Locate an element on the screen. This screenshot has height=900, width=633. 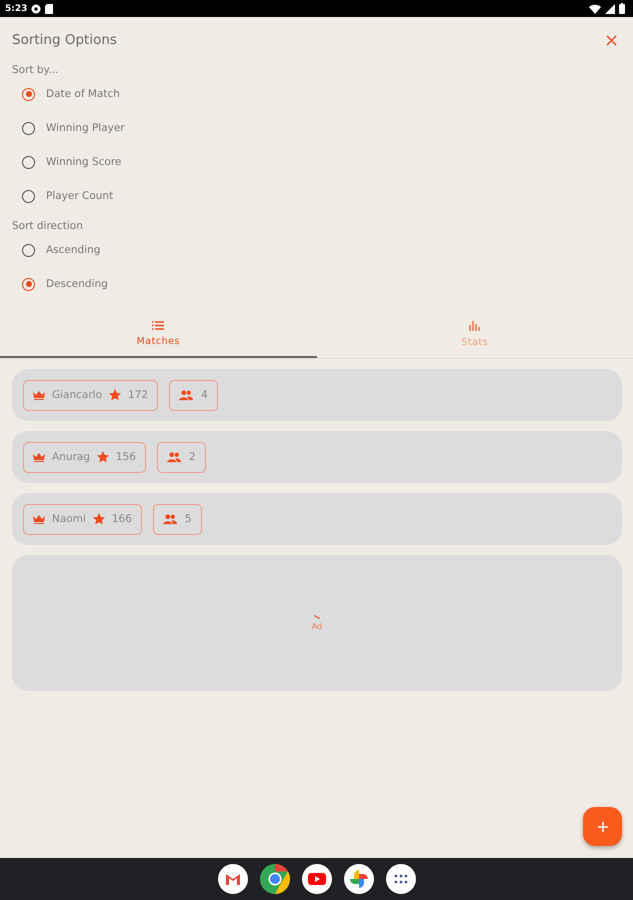
clock-time: 5:23 is located at coordinates (16, 9).